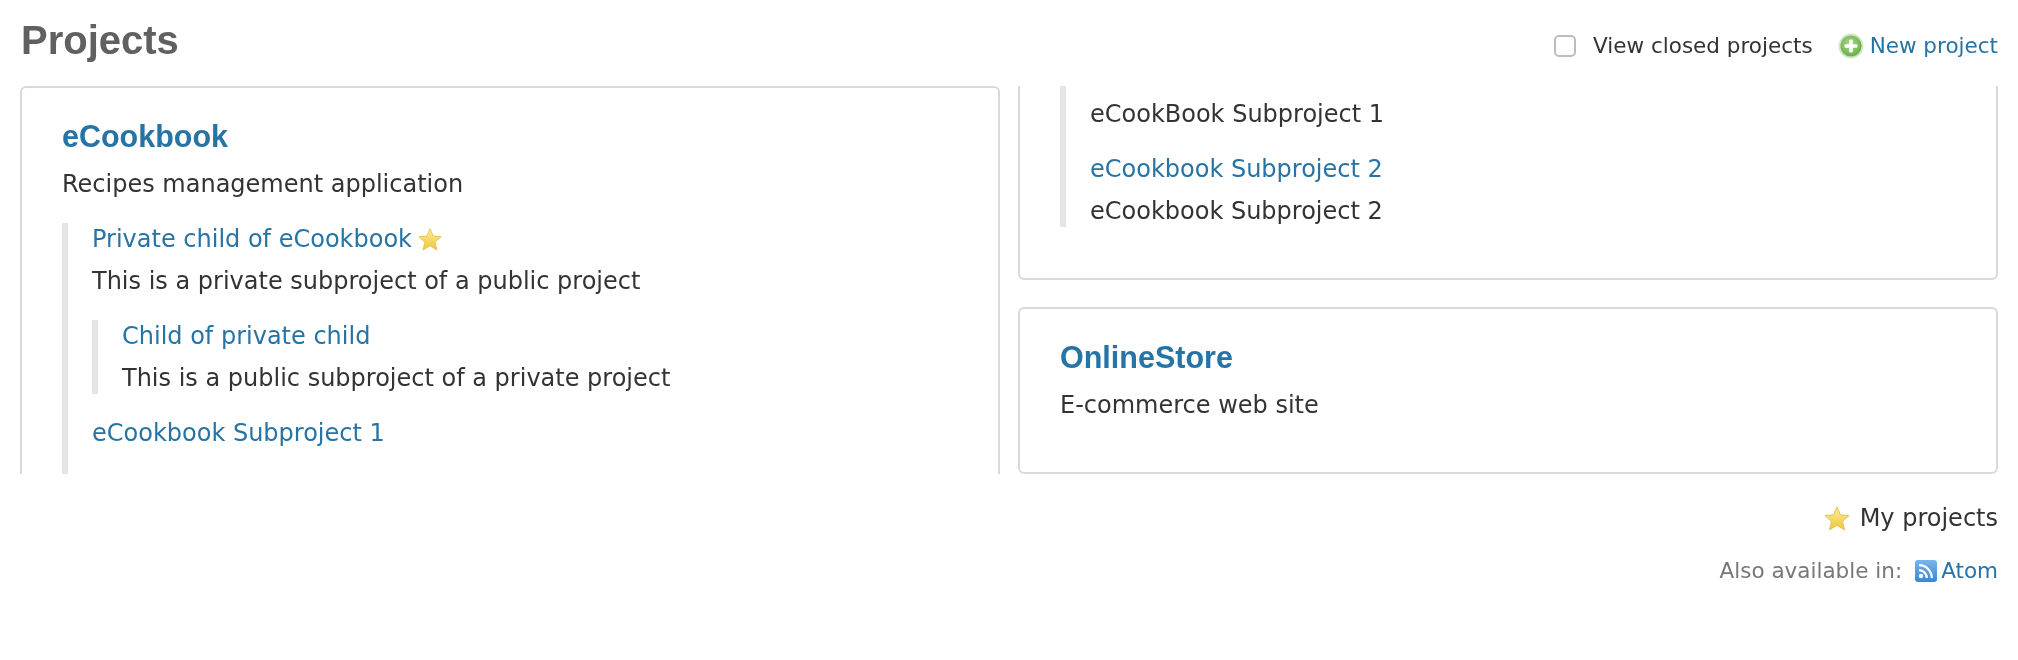  I want to click on new-project-link: New project, so click(1917, 46).